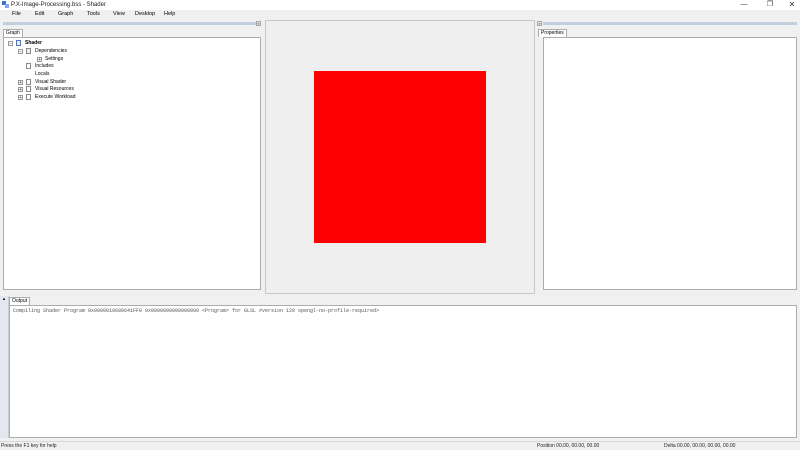 The image size is (800, 450). Describe the element at coordinates (400, 14) in the screenshot. I see `menu-bar: File Edit Graph Tools View Desktop Help` at that location.